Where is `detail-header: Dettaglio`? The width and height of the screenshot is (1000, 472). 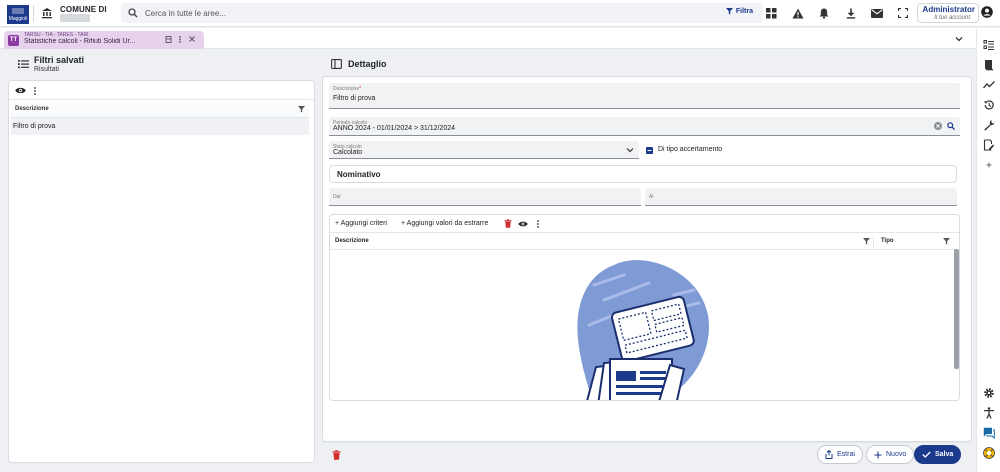
detail-header: Dettaglio is located at coordinates (647, 64).